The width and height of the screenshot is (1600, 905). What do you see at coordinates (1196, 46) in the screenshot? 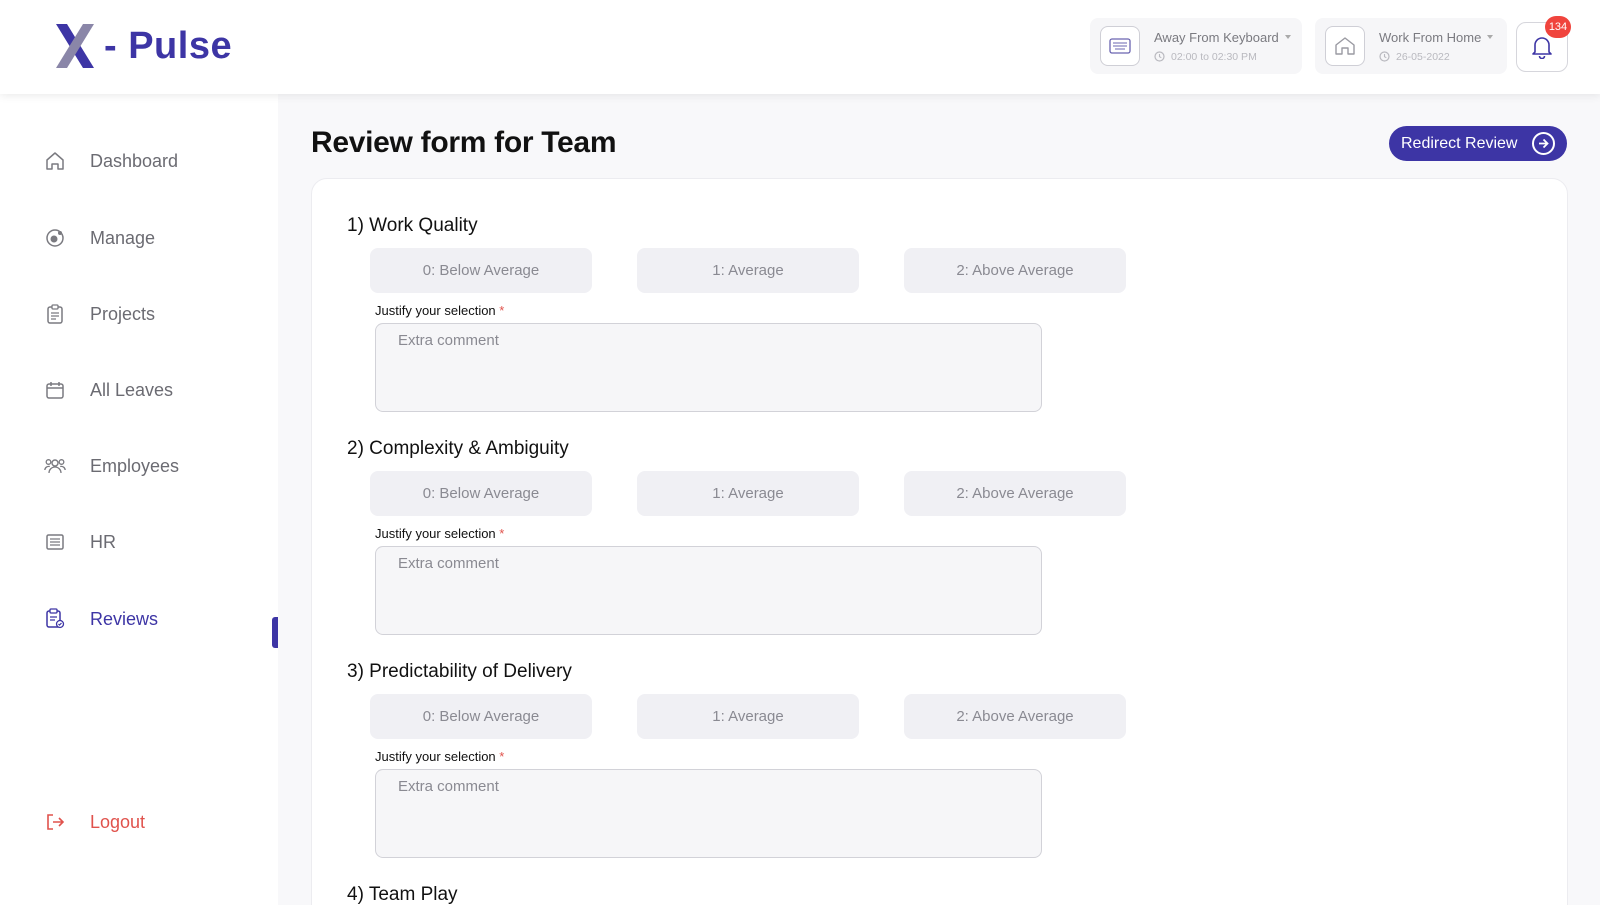
I see `away-from-keyboard-status: Away From Keyboard 02:00 to 02:30 PM` at bounding box center [1196, 46].